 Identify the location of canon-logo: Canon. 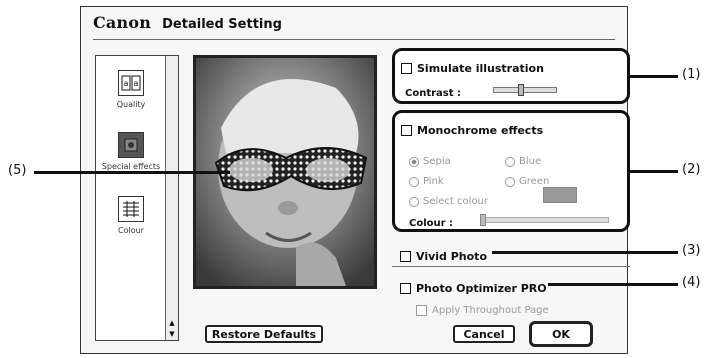
(122, 22).